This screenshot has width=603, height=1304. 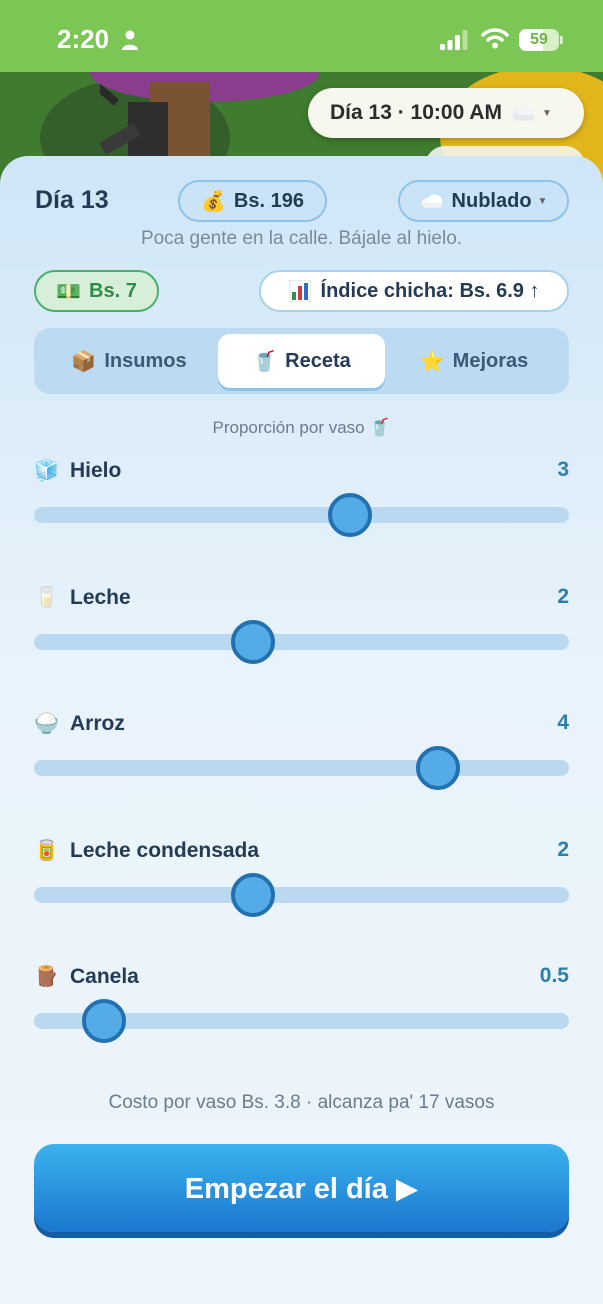 What do you see at coordinates (563, 469) in the screenshot?
I see `ingredient-value: 3` at bounding box center [563, 469].